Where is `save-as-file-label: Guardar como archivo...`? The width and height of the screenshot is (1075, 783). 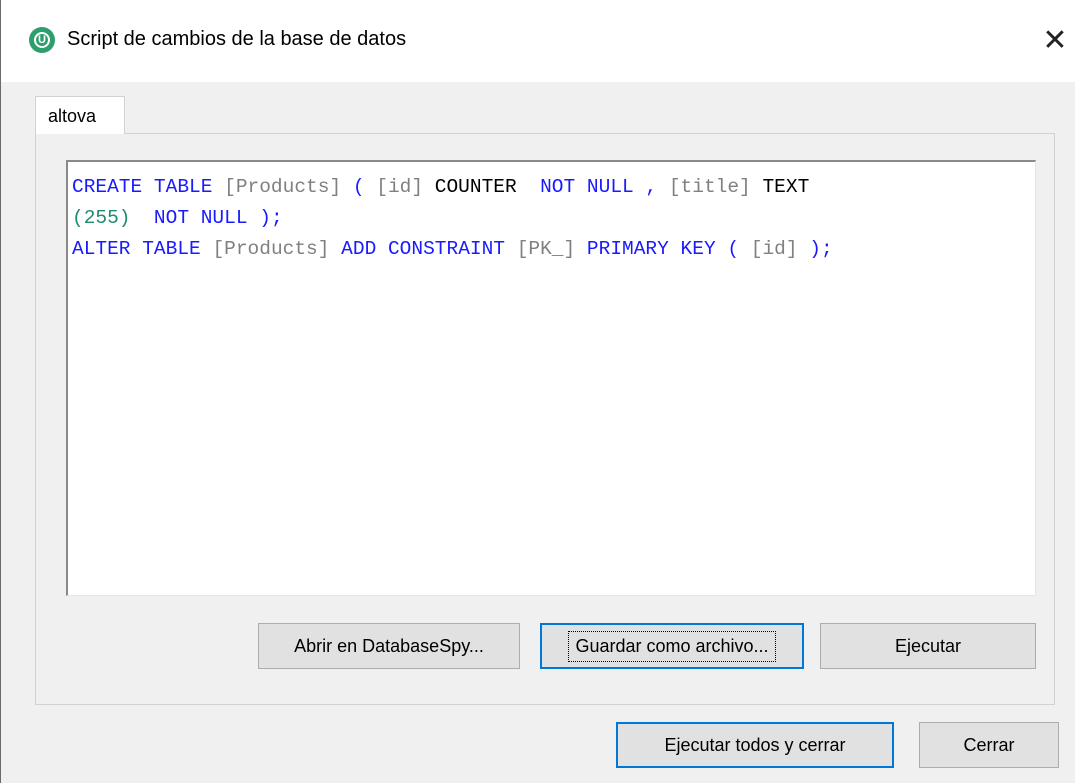
save-as-file-label: Guardar como archivo... is located at coordinates (672, 646).